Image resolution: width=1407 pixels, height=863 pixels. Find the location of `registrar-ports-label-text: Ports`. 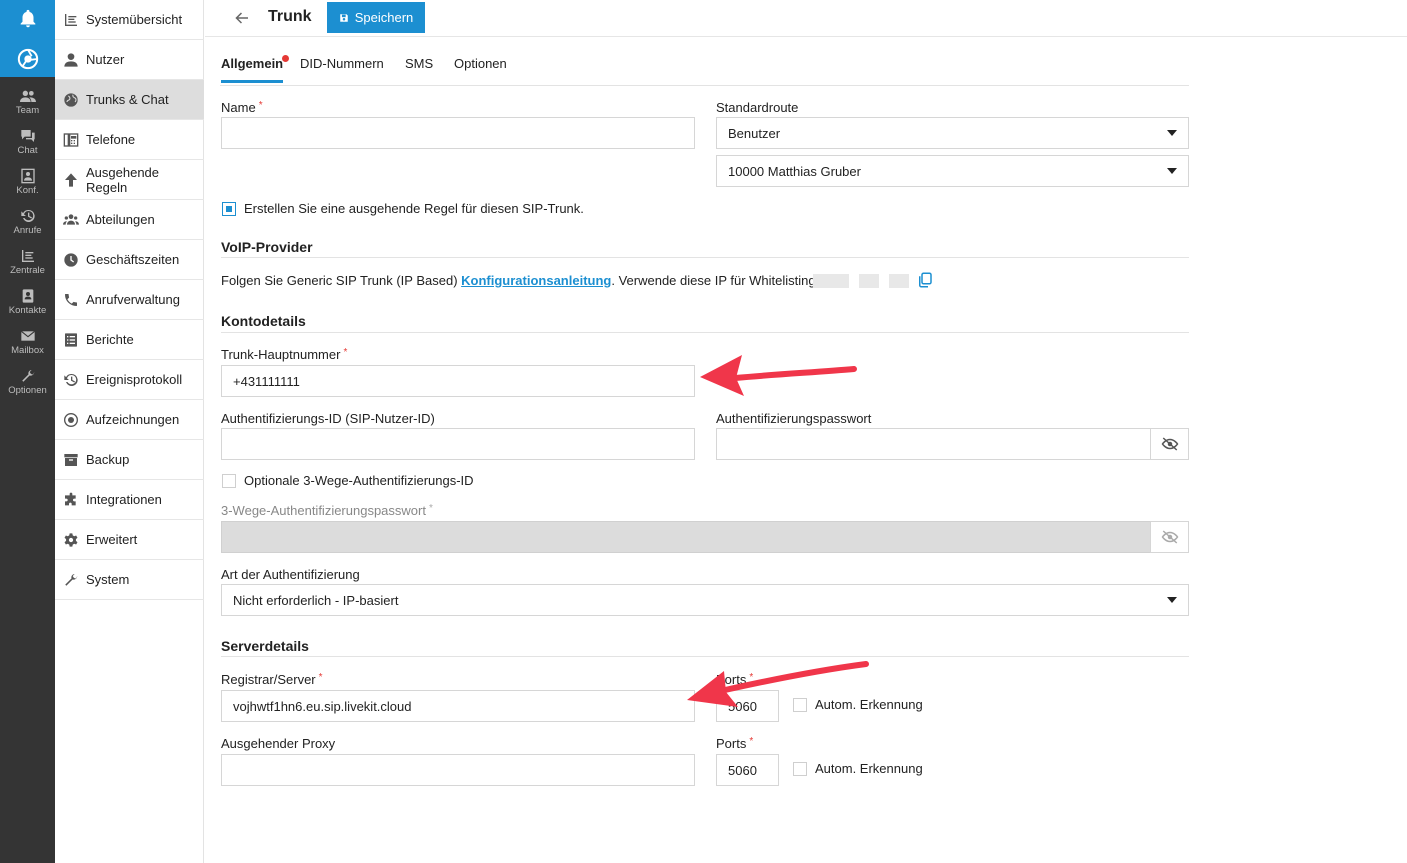

registrar-ports-label-text: Ports is located at coordinates (731, 679).